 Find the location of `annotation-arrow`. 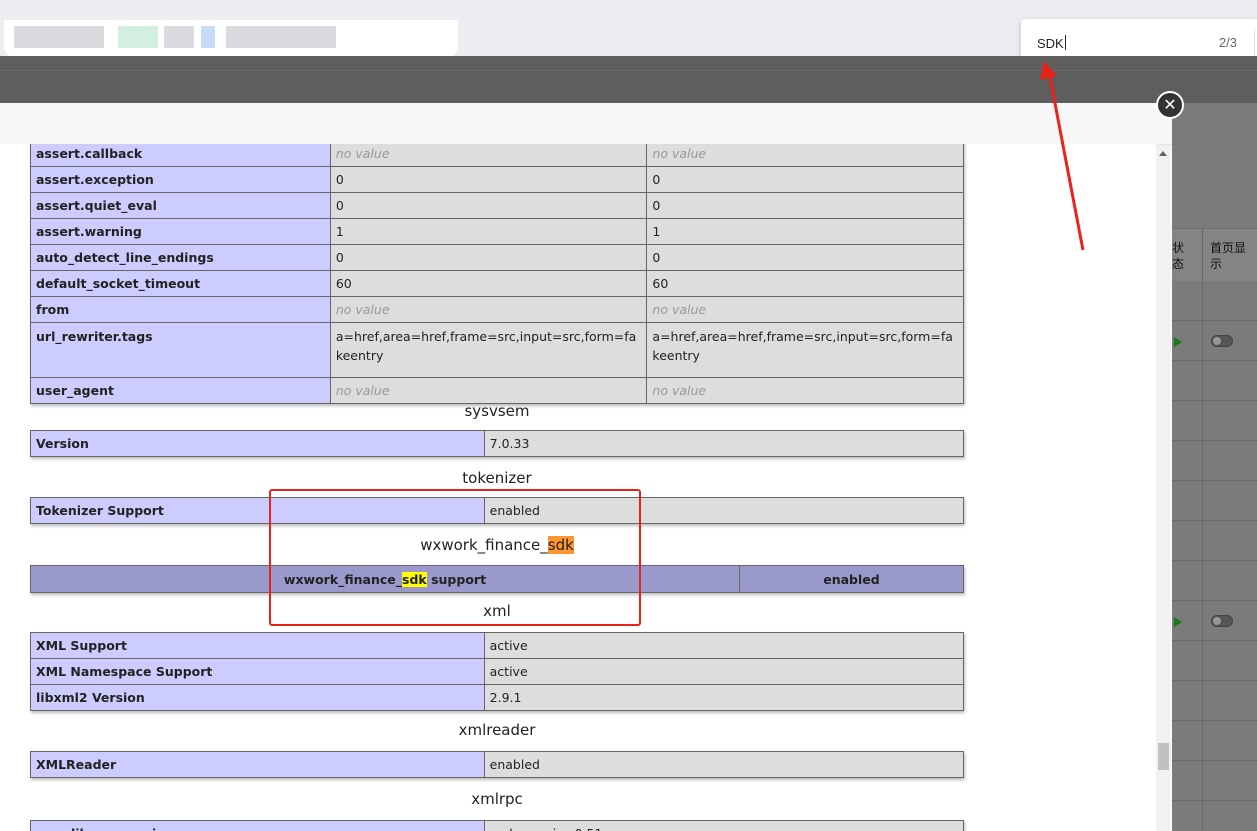

annotation-arrow is located at coordinates (1062, 156).